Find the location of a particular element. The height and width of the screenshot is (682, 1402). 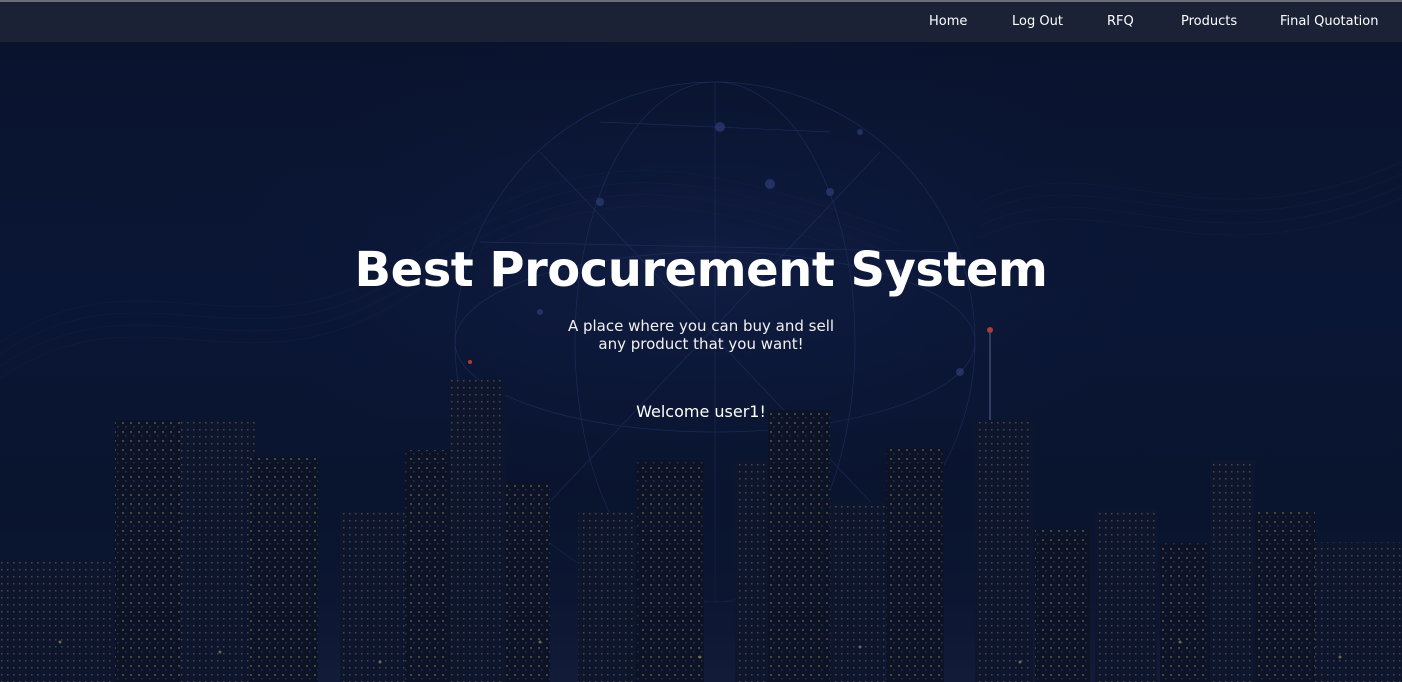

hero-subtitle-line-2: any product that you want! is located at coordinates (701, 344).